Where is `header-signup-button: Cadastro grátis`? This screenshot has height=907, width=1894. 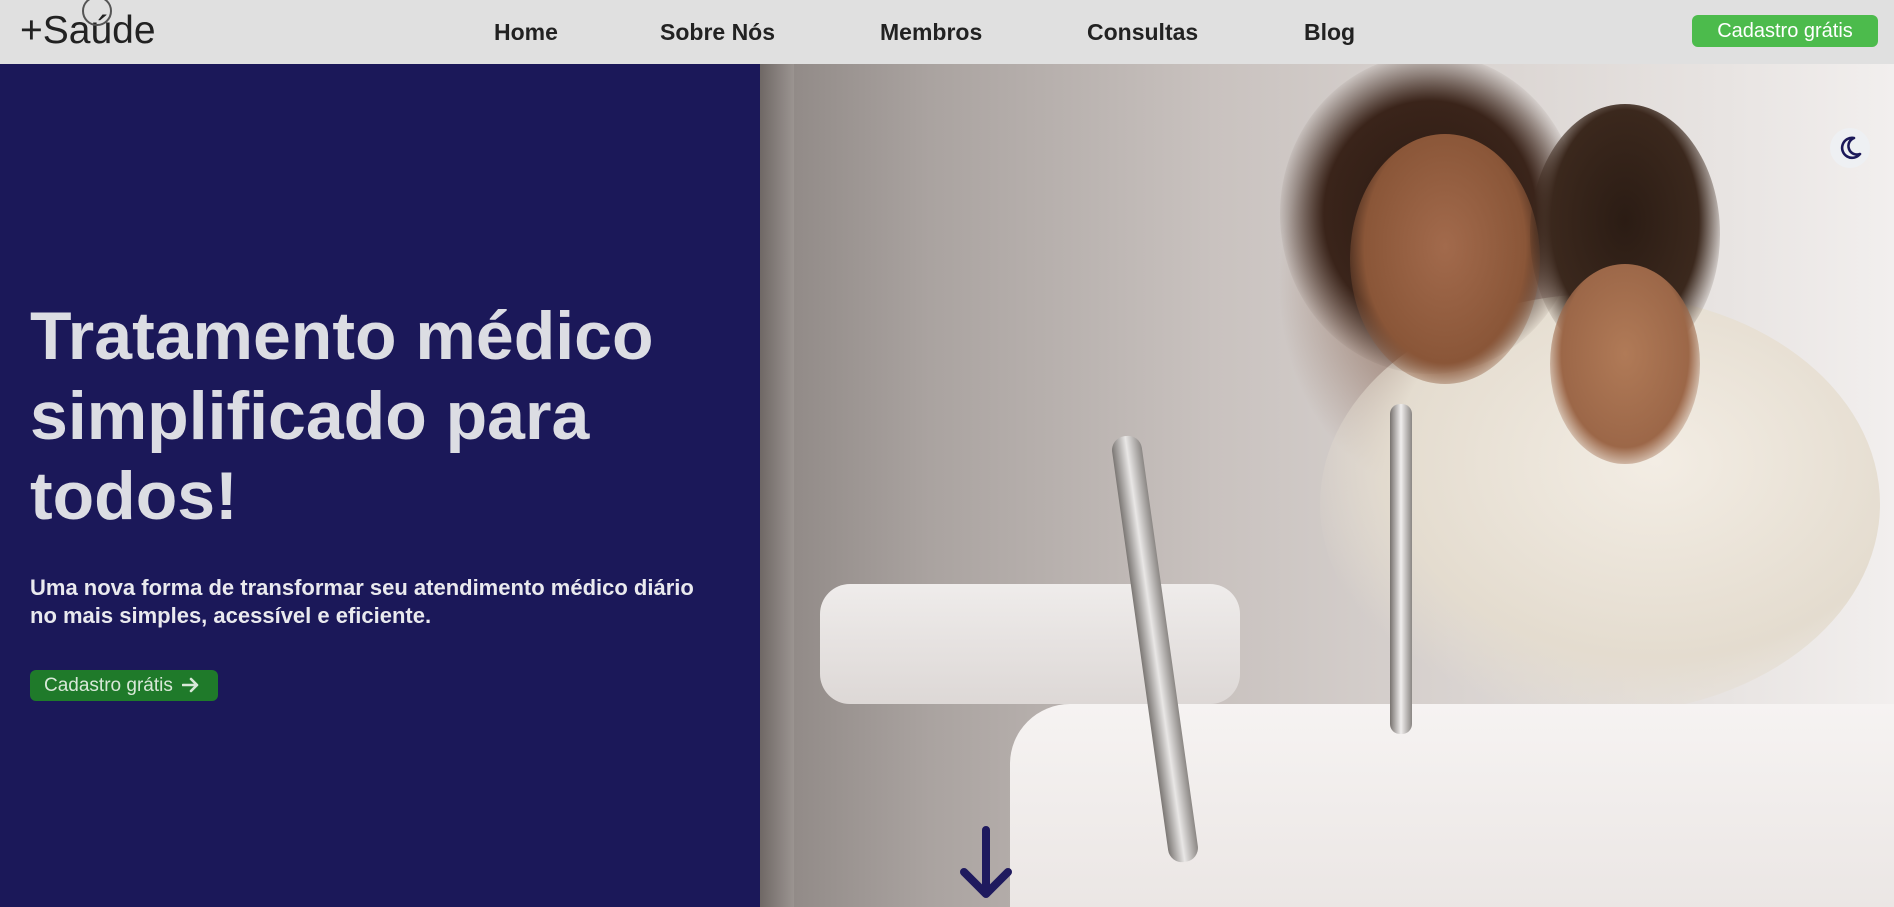 header-signup-button: Cadastro grátis is located at coordinates (1785, 31).